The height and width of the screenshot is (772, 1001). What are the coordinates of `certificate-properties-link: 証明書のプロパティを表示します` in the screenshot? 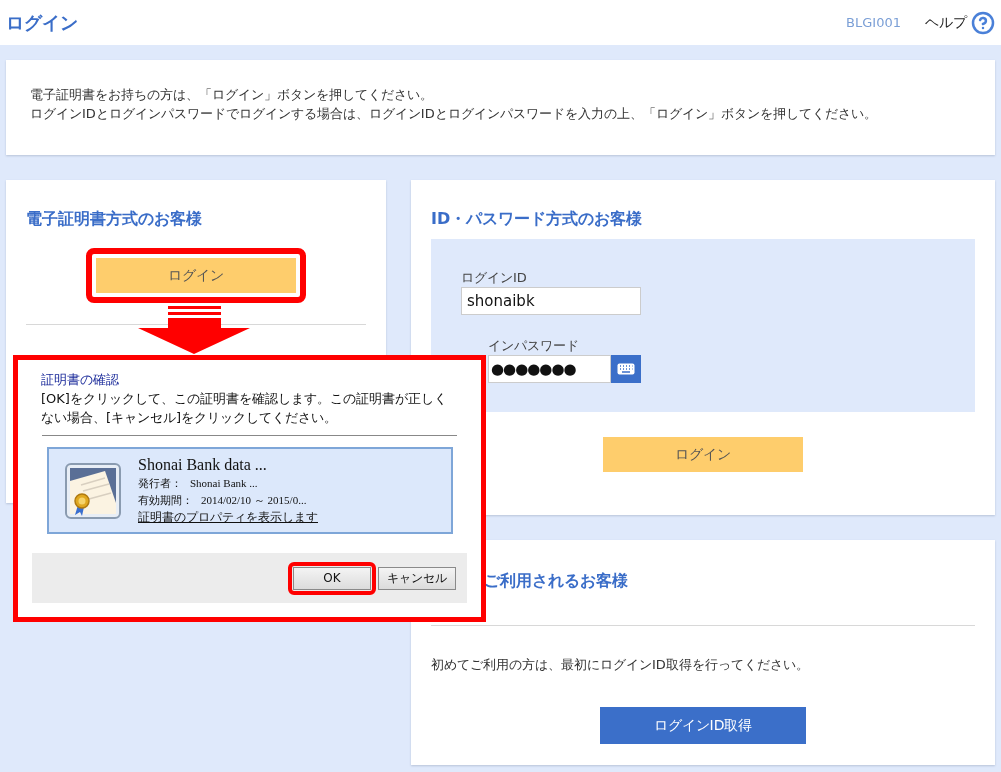 It's located at (228, 517).